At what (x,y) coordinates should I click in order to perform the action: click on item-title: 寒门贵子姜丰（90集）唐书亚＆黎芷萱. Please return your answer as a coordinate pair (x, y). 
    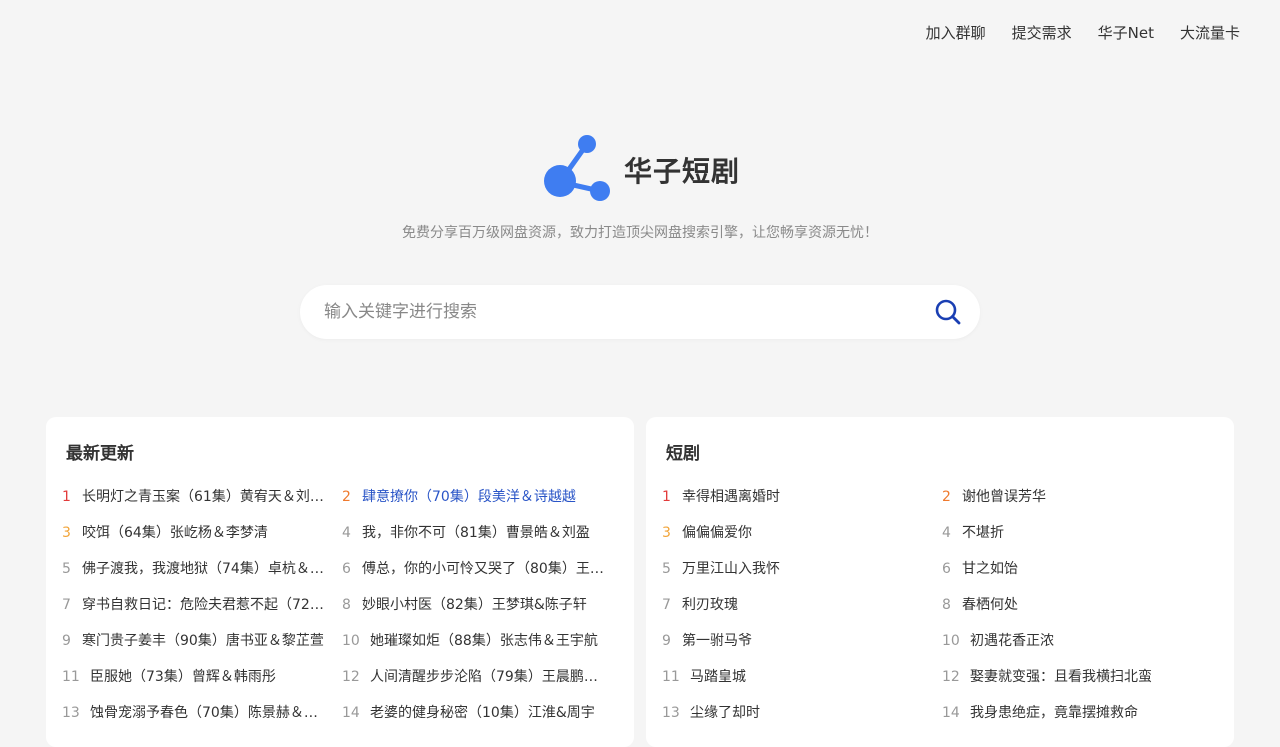
    Looking at the image, I should click on (203, 641).